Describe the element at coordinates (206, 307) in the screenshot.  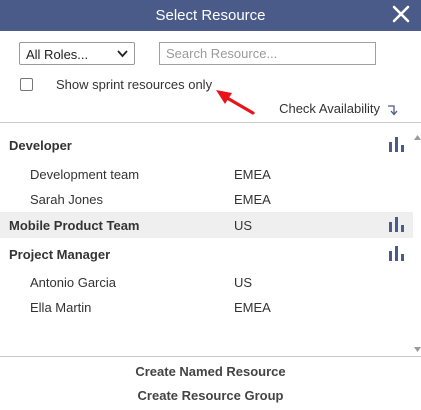
I see `table-row: Ella Martin EMEA` at that location.